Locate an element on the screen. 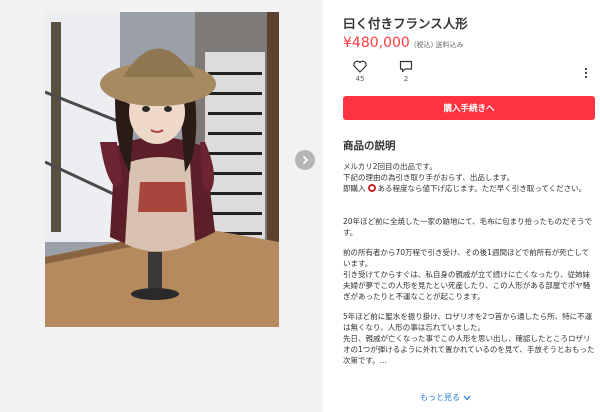 Image resolution: width=600 pixels, height=412 pixels. comment-icon is located at coordinates (406, 66).